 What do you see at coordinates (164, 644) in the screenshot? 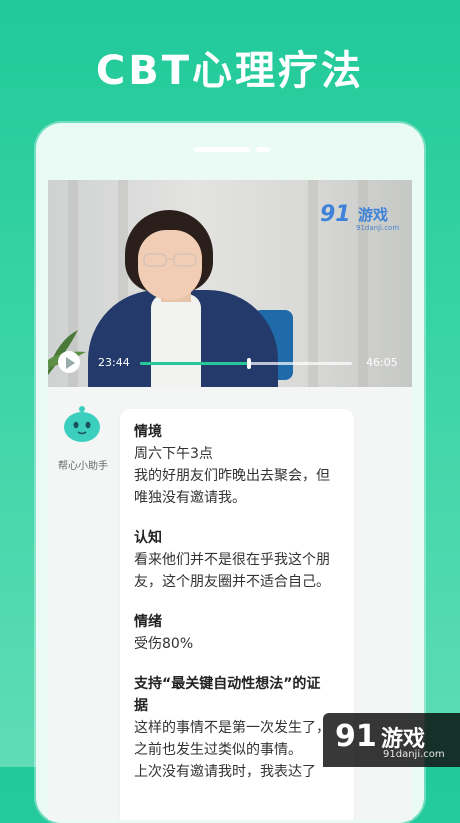
I see `emotion-text: 受伤80%` at bounding box center [164, 644].